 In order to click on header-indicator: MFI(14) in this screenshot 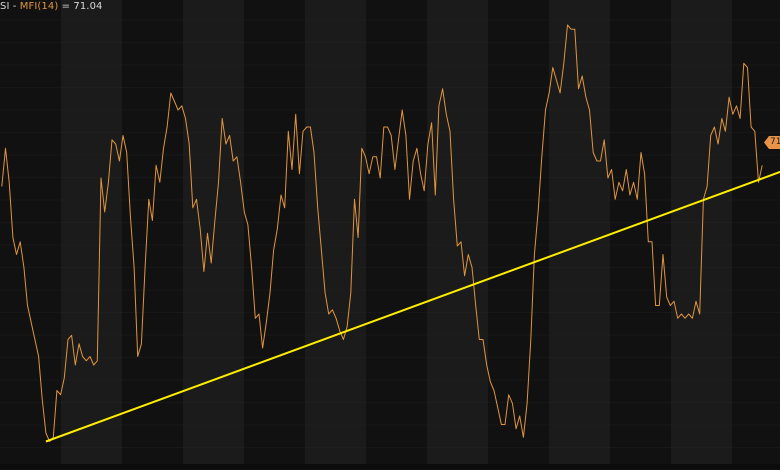, I will do `click(39, 6)`.